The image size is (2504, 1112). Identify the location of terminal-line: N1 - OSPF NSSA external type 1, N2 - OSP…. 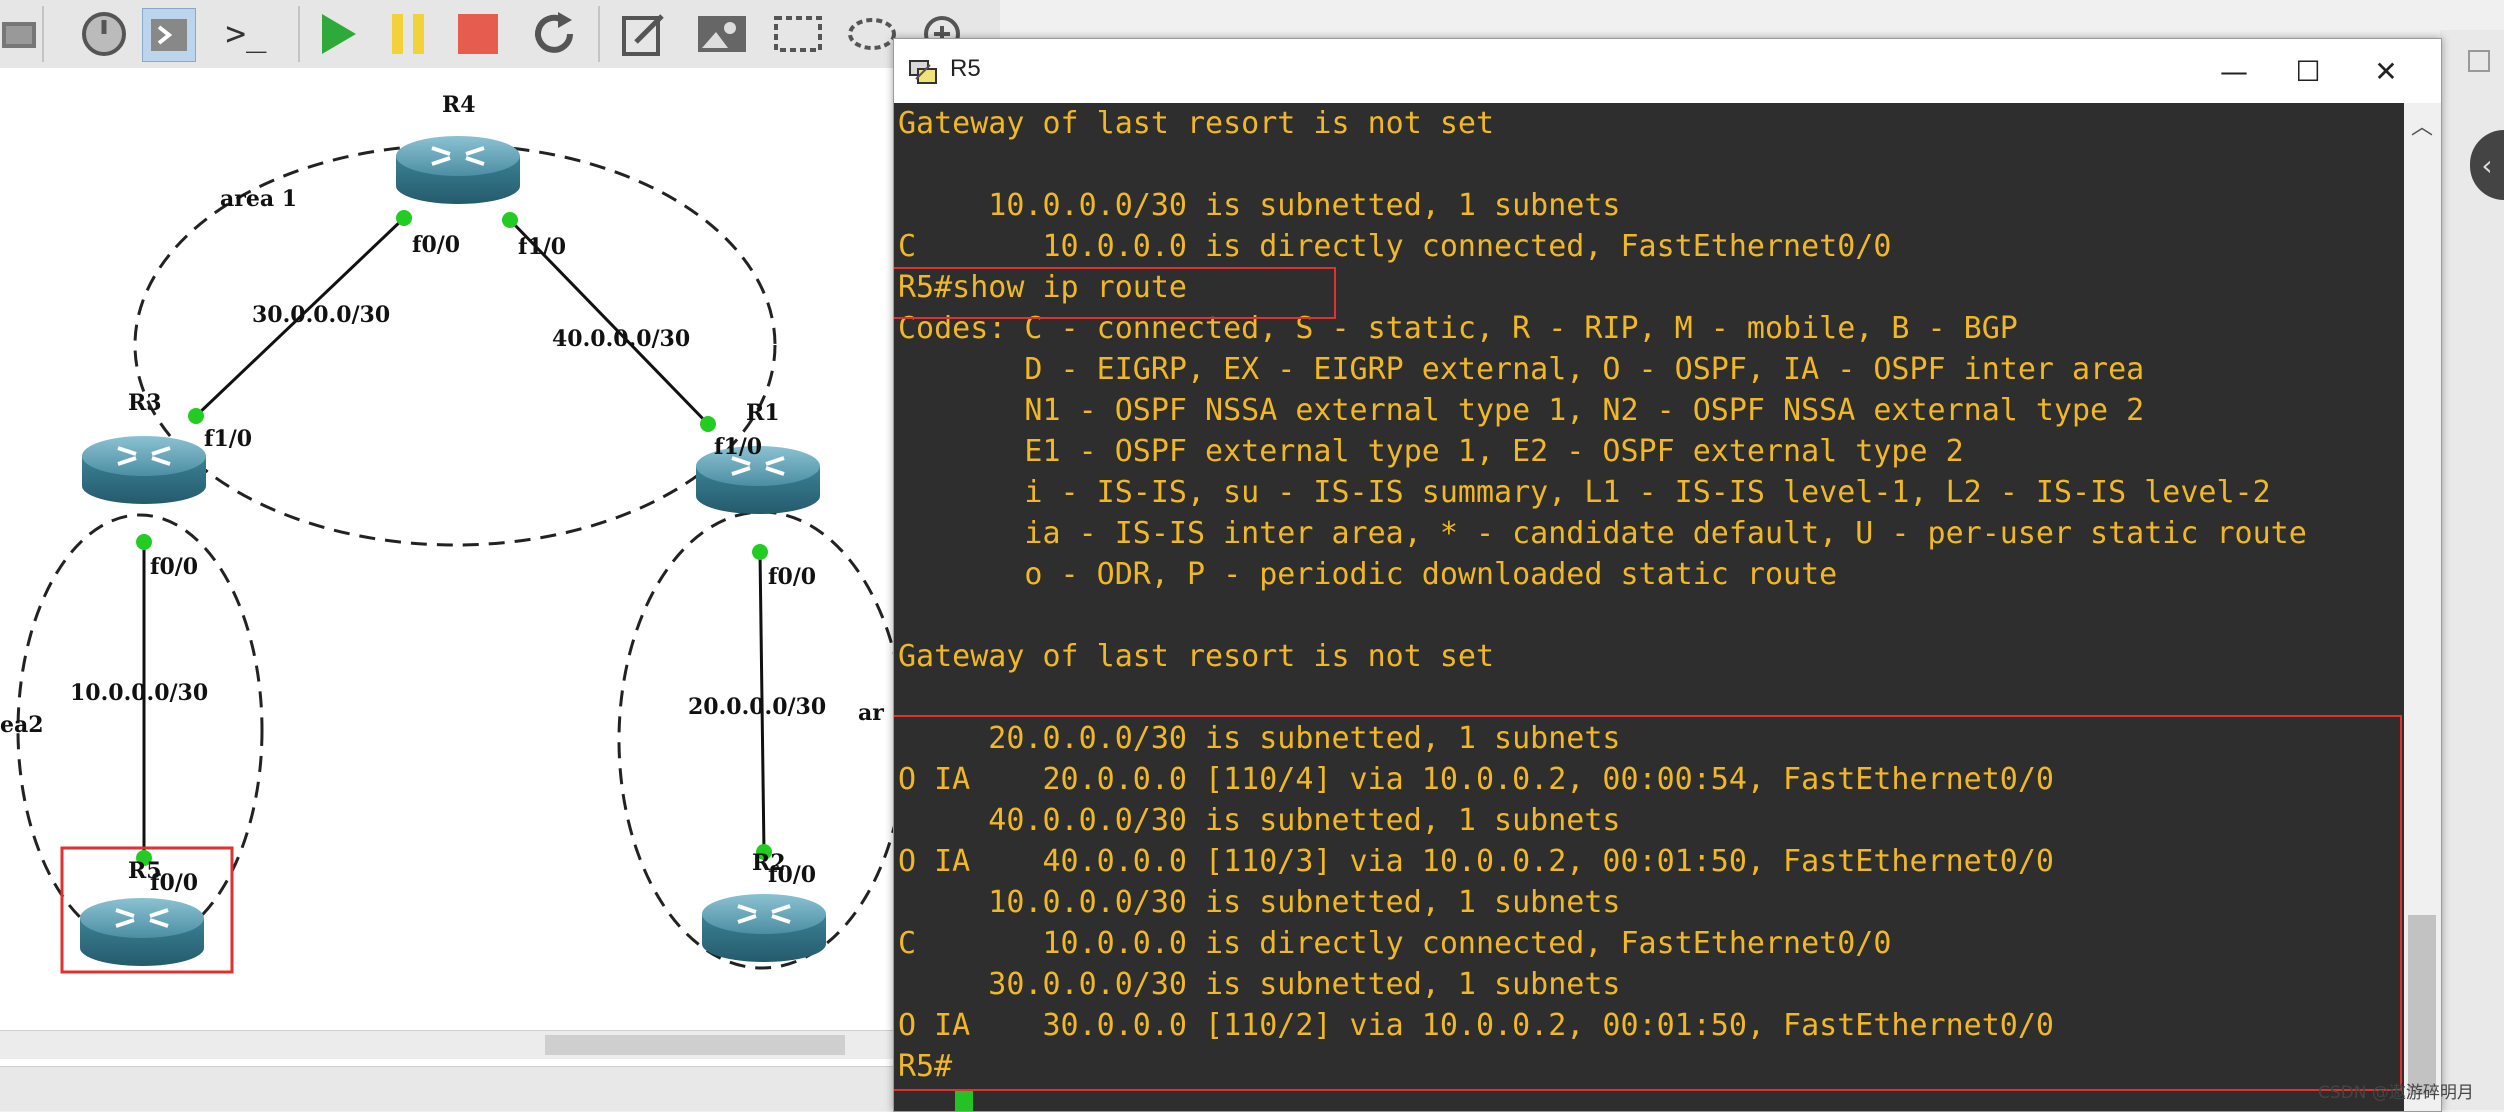
(1521, 410).